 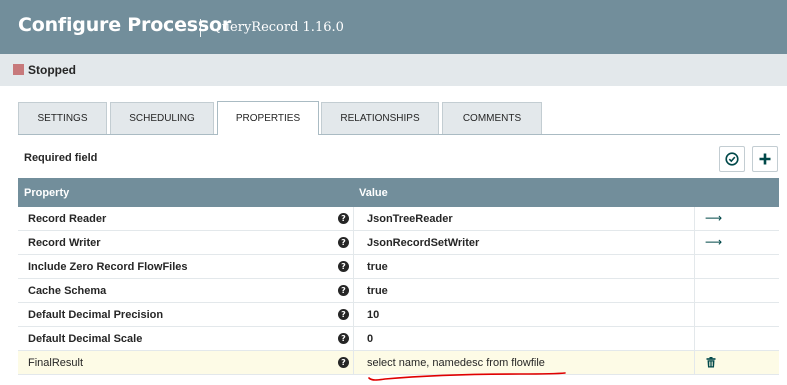 What do you see at coordinates (85, 339) in the screenshot?
I see `property-name: Default Decimal Scale` at bounding box center [85, 339].